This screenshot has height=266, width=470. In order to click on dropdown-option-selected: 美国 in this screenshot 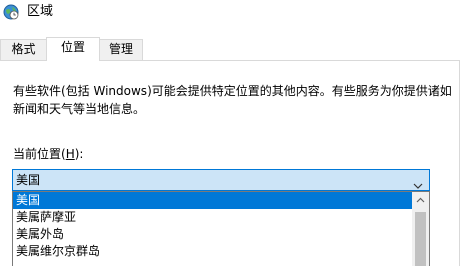, I will do `click(213, 200)`.